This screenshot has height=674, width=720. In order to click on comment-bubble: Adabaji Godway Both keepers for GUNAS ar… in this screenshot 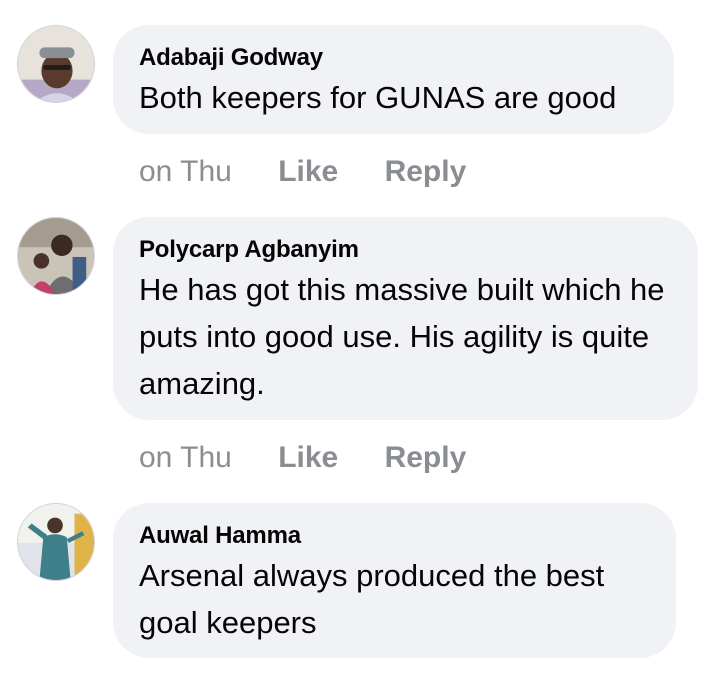, I will do `click(393, 79)`.